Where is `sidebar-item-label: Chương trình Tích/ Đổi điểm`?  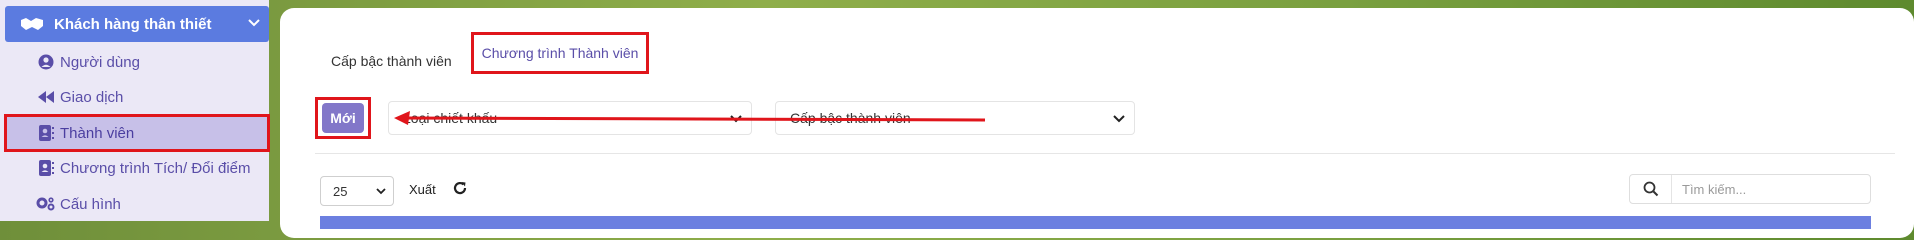 sidebar-item-label: Chương trình Tích/ Đổi điểm is located at coordinates (155, 168).